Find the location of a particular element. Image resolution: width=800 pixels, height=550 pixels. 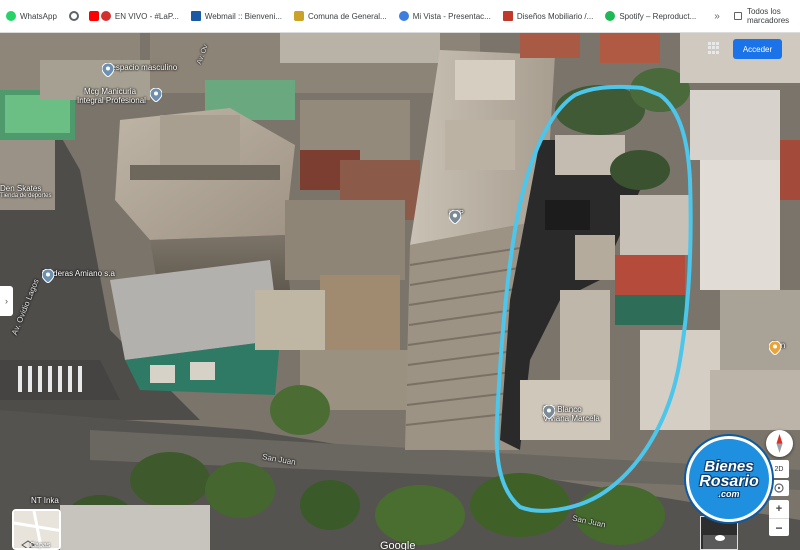

place-kgp: KGP is located at coordinates (458, 217).